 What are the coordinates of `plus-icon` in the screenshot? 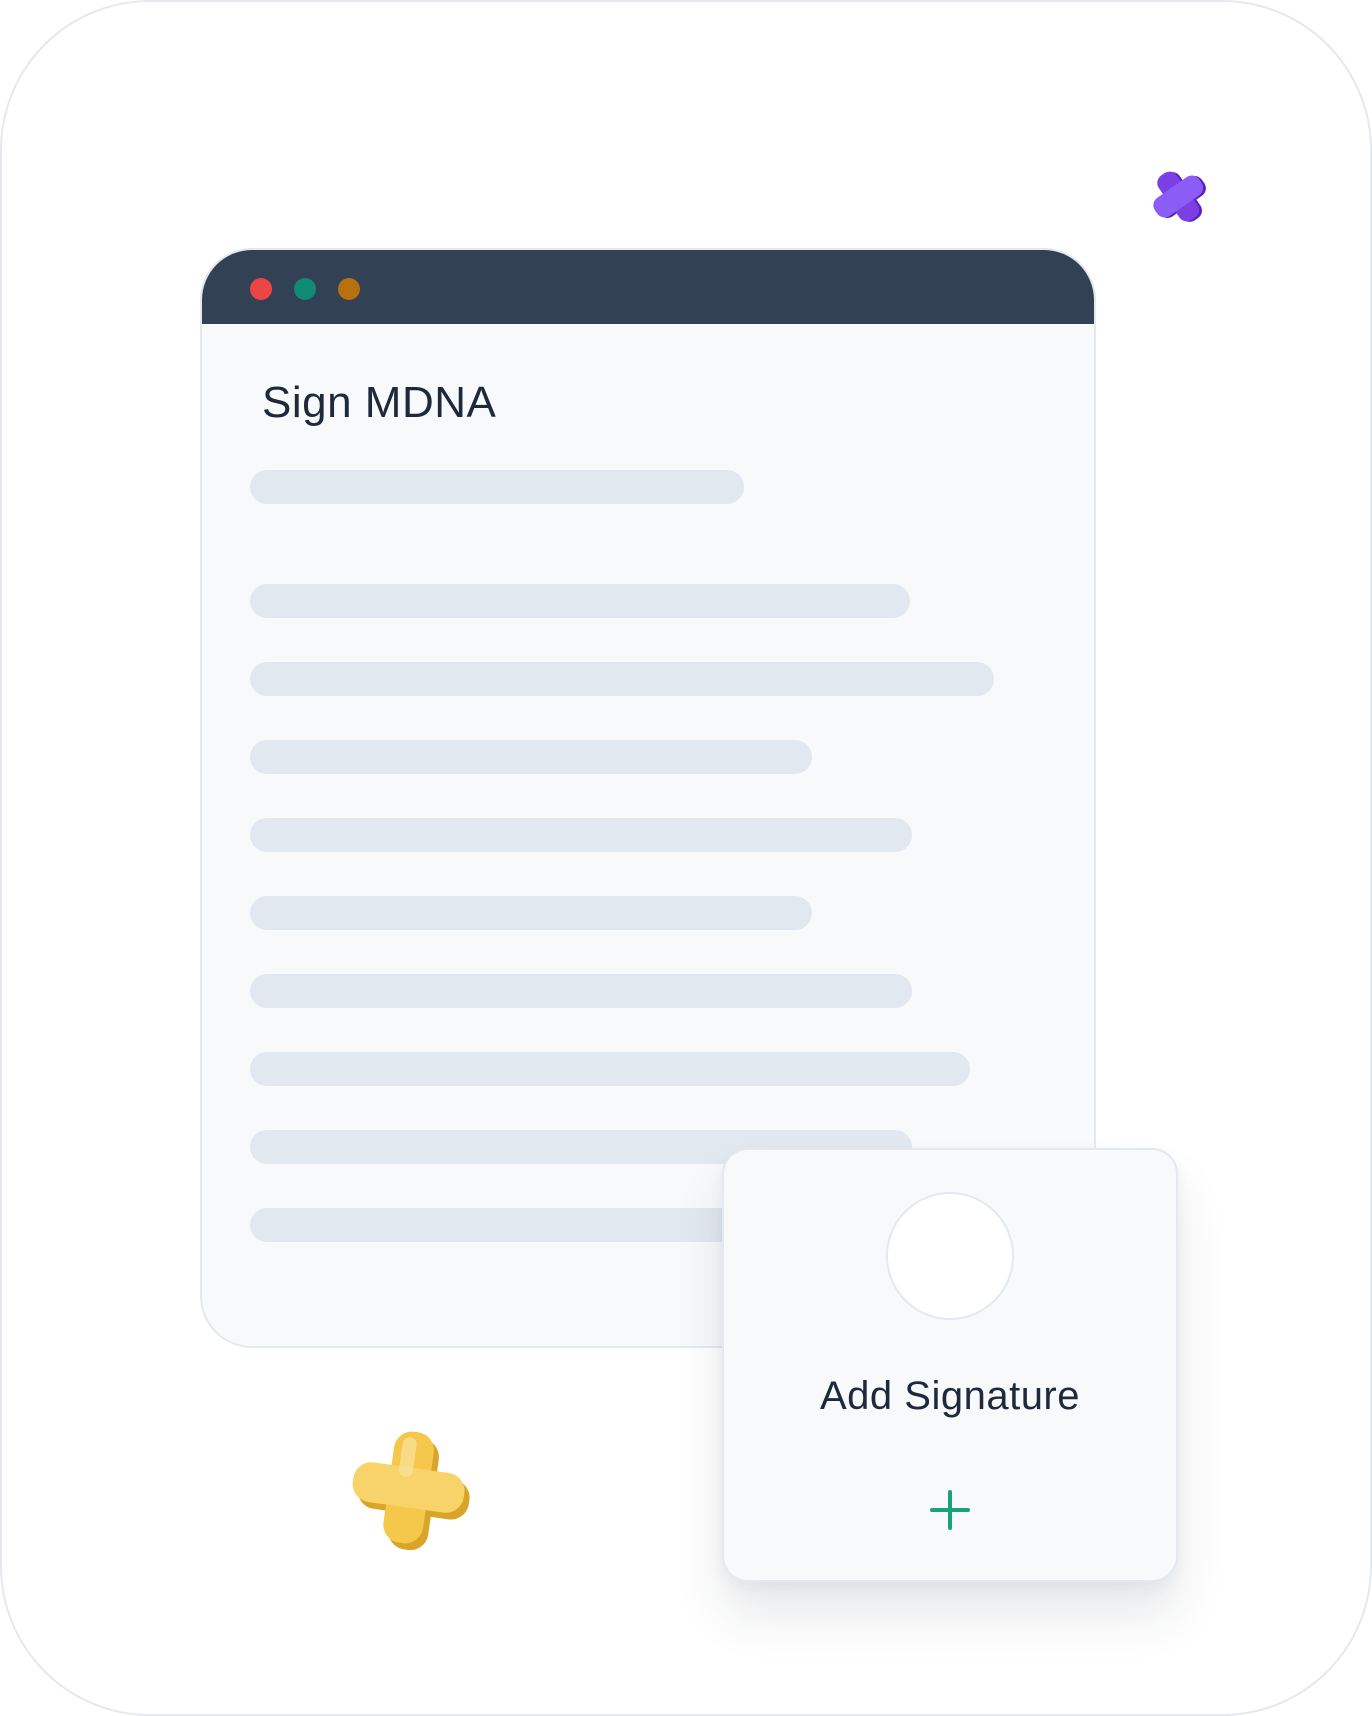 It's located at (950, 1510).